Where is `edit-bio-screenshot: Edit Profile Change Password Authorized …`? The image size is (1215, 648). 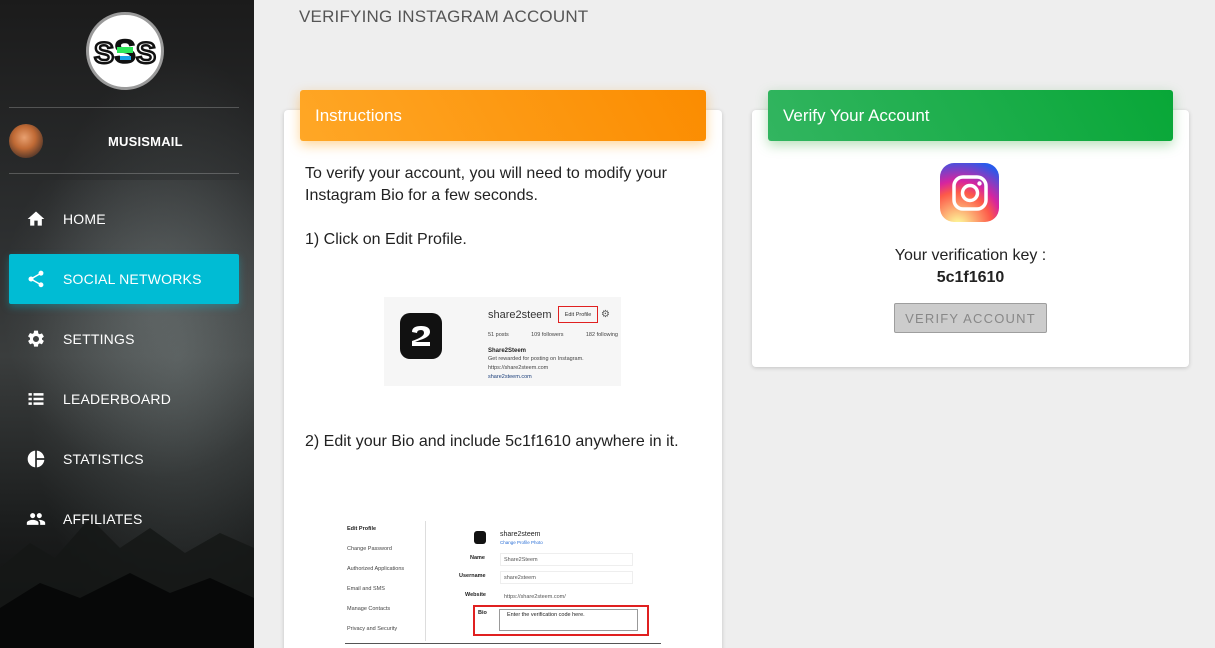
edit-bio-screenshot: Edit Profile Change Password Authorized … is located at coordinates (502, 582).